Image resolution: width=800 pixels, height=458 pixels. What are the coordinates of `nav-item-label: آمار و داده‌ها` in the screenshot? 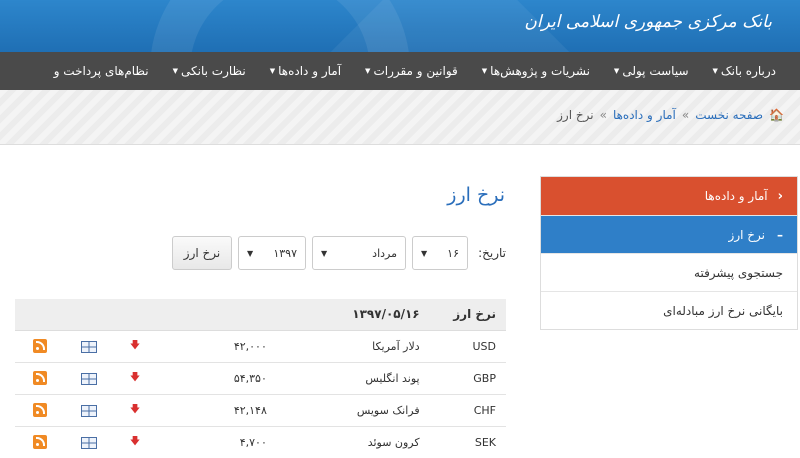 It's located at (310, 71).